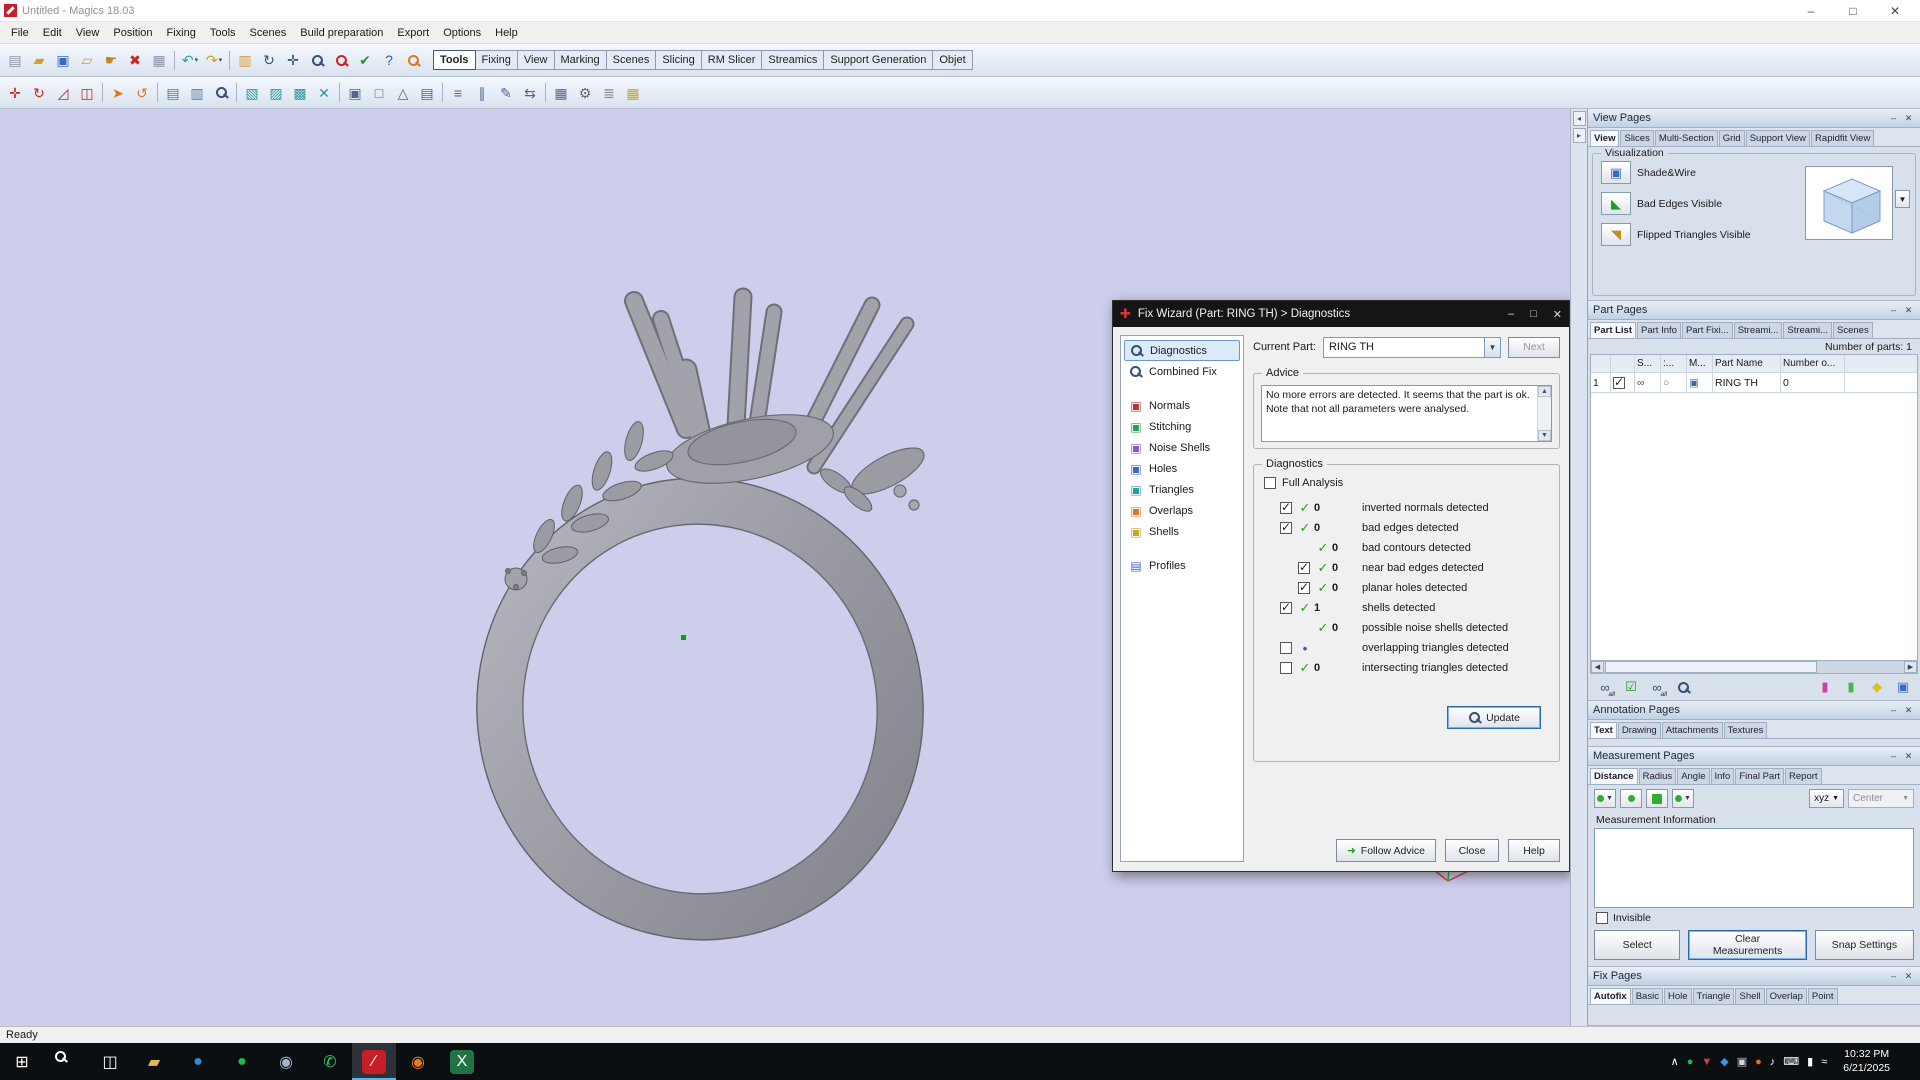 This screenshot has height=1080, width=1920. I want to click on scroll-down-icon: ▼, so click(1544, 435).